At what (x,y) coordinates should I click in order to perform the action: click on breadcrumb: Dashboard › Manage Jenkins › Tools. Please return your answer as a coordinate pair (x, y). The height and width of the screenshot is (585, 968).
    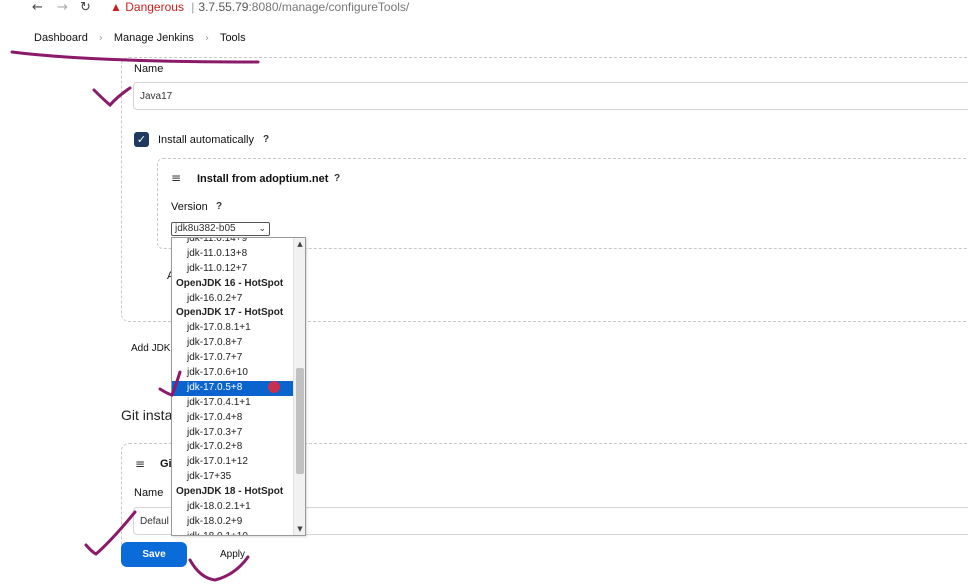
    Looking at the image, I should click on (140, 38).